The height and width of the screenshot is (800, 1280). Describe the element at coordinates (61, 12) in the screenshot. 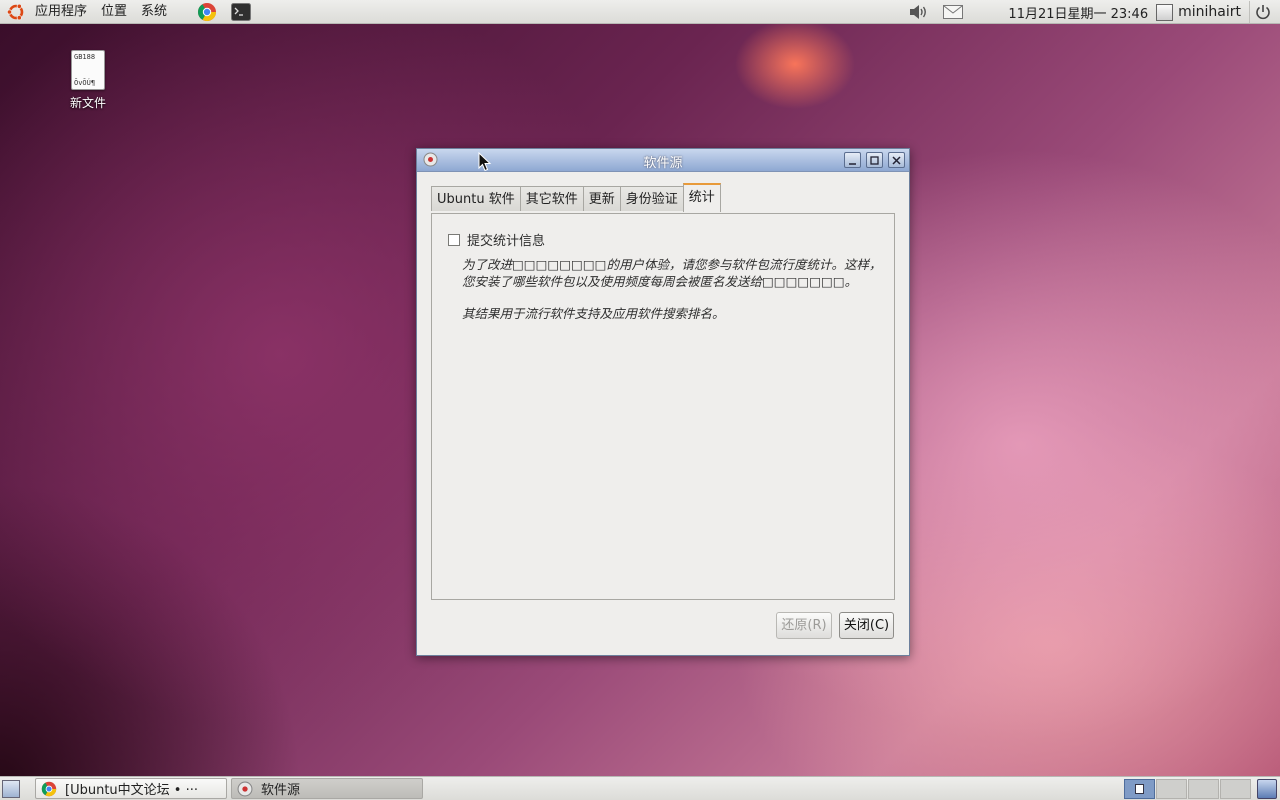

I see `menu-applications: 应用程序` at that location.